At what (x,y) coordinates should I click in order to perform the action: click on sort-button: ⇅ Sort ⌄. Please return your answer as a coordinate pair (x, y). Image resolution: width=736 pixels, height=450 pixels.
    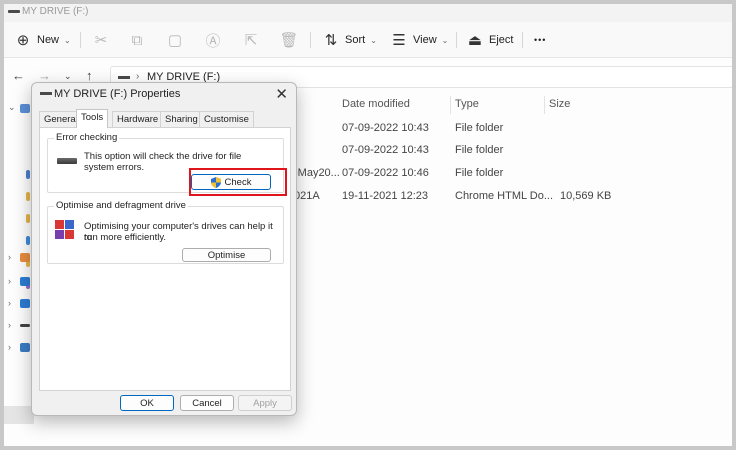
    Looking at the image, I should click on (349, 40).